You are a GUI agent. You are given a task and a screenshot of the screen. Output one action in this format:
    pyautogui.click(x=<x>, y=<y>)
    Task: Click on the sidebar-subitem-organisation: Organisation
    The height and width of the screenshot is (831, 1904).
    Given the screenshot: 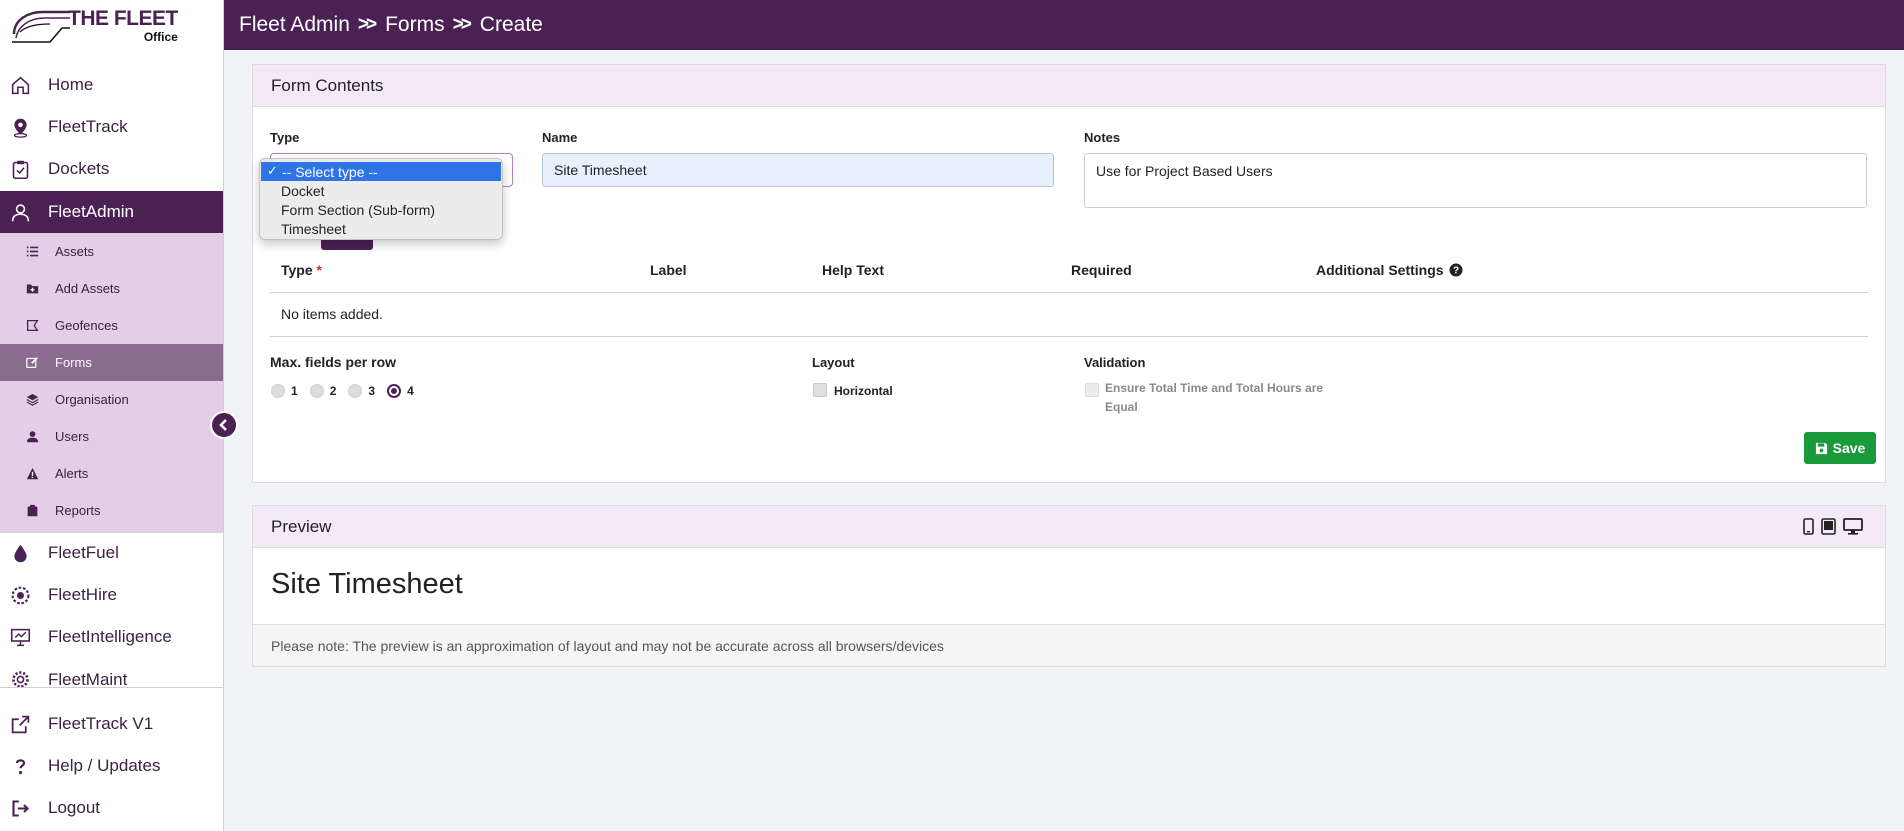 What is the action you would take?
    pyautogui.click(x=111, y=399)
    